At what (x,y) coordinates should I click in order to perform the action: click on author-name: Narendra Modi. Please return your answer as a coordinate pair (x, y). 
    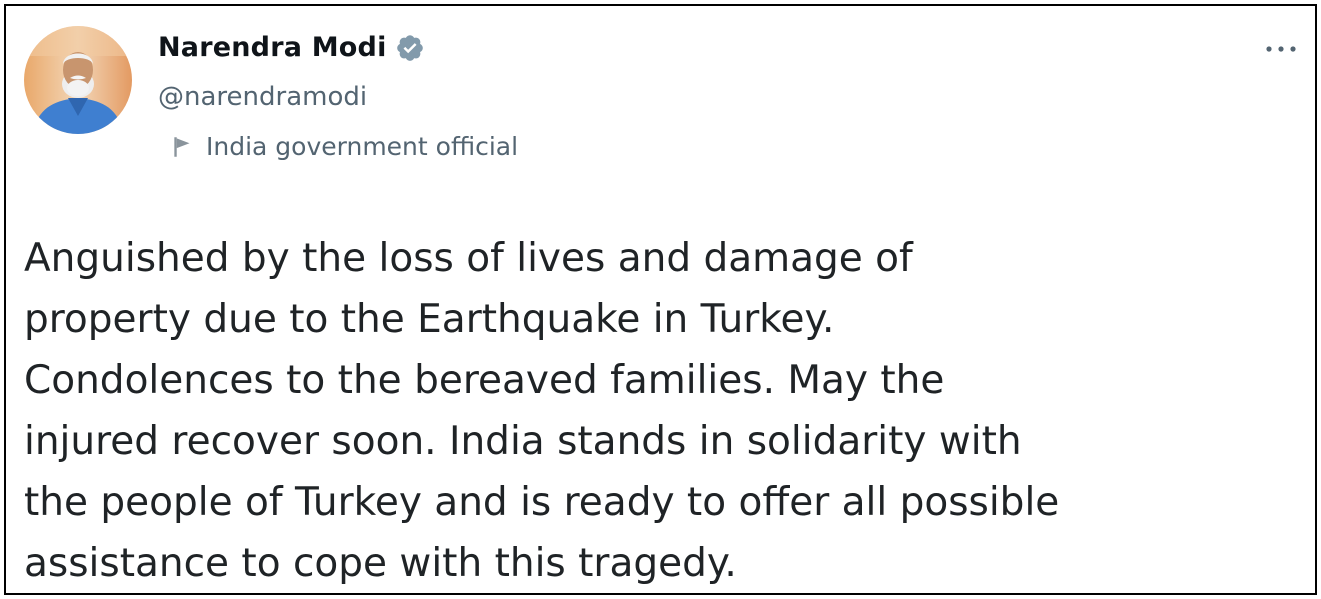
    Looking at the image, I should click on (272, 47).